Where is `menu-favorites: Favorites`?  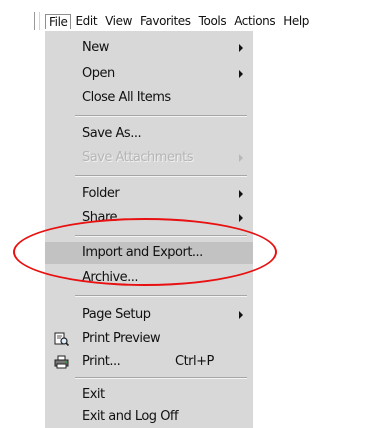 menu-favorites: Favorites is located at coordinates (165, 21).